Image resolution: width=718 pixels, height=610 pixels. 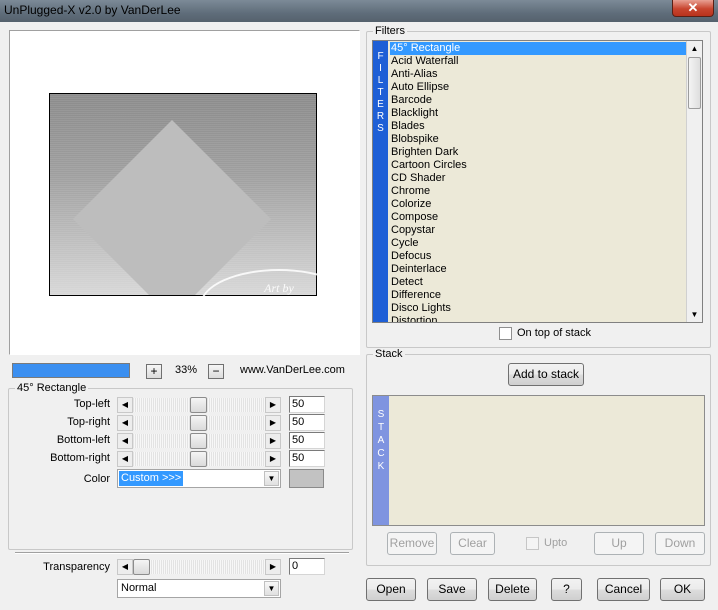 I want to click on top-left-slider: ◀ ▶, so click(x=199, y=405).